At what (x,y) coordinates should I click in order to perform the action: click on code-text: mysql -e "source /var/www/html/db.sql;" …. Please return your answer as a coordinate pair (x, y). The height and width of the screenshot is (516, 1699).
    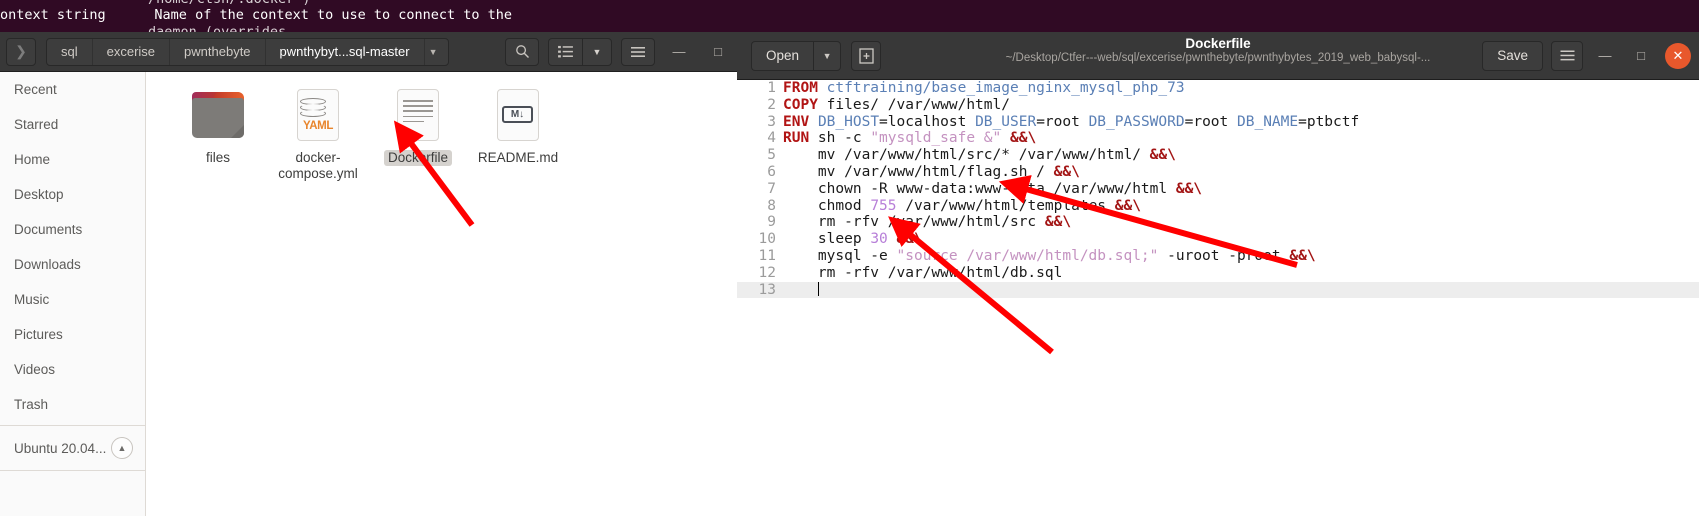
    Looking at the image, I should click on (1049, 255).